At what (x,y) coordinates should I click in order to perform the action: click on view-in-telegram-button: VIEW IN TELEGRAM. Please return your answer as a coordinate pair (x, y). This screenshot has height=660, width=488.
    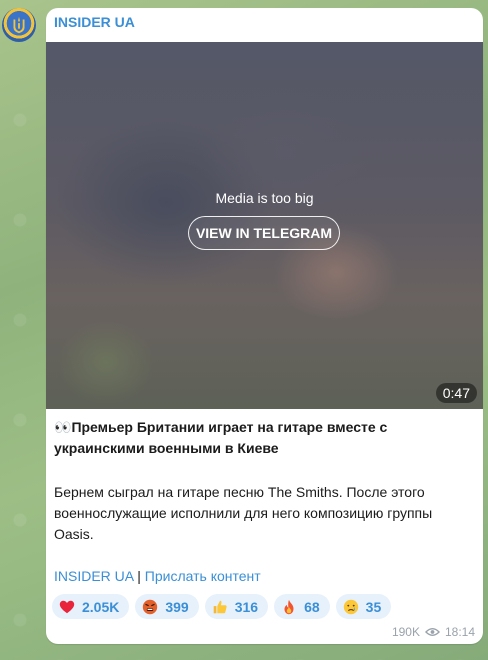
    Looking at the image, I should click on (264, 233).